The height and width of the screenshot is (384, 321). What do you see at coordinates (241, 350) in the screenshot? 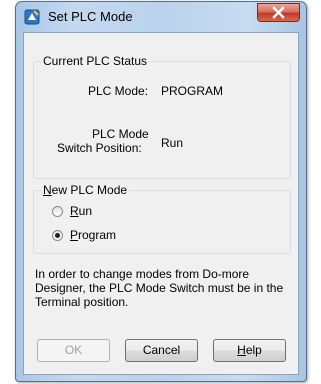
I see `help-button-hotkey: H` at bounding box center [241, 350].